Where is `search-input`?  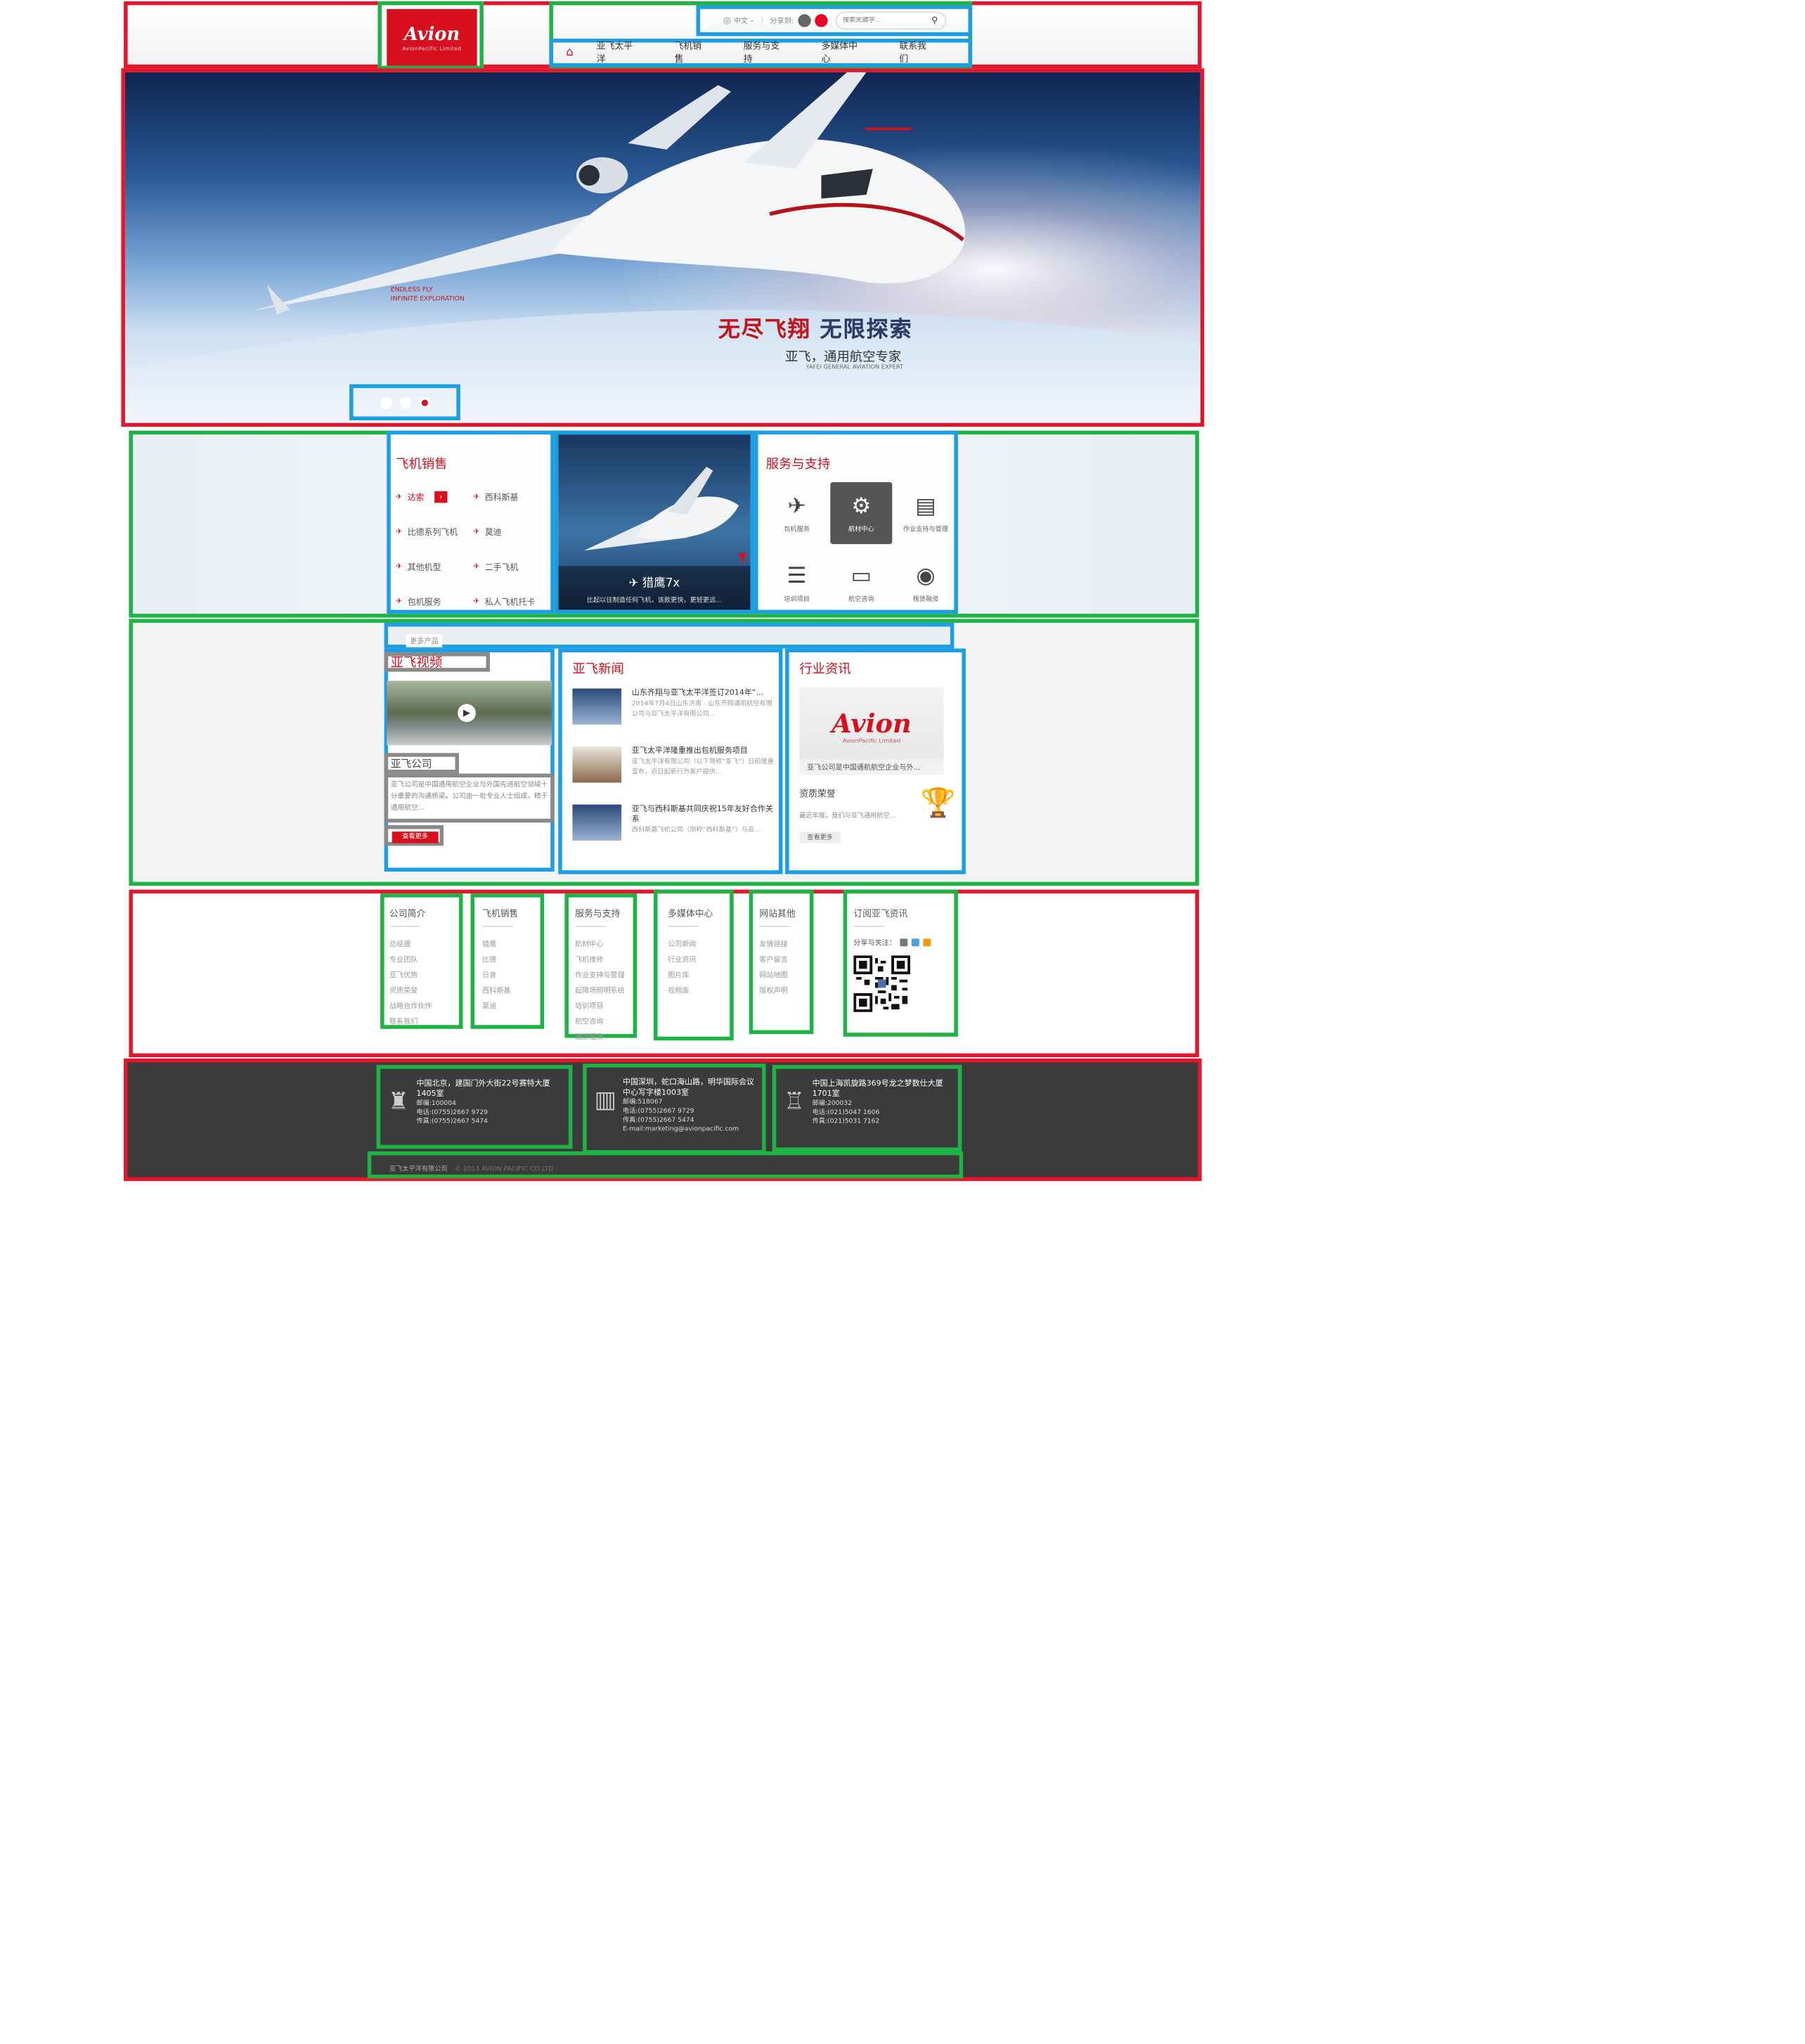 search-input is located at coordinates (880, 20).